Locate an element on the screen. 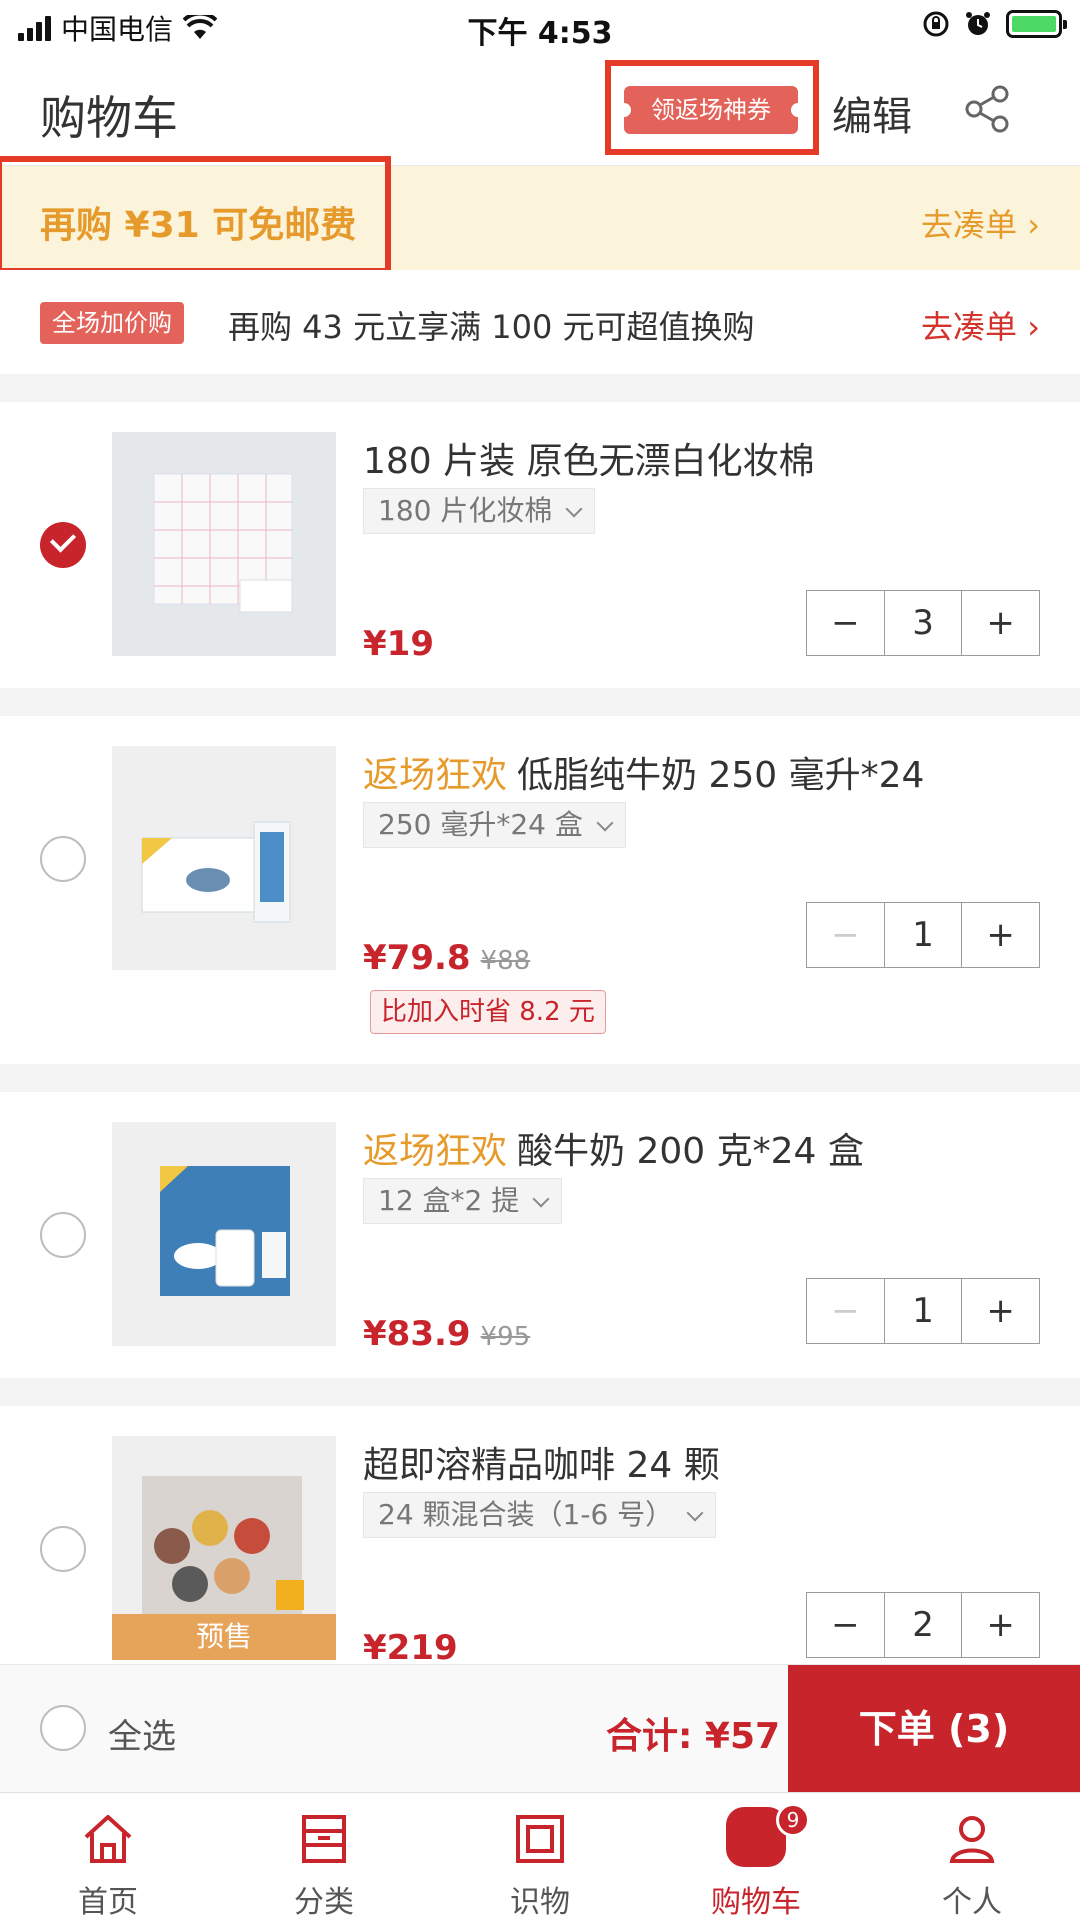 The width and height of the screenshot is (1080, 1920). cart-item: 180 片装 原色无漂白化妆棉 180 片化妆棉 ¥19 − 3 + is located at coordinates (540, 545).